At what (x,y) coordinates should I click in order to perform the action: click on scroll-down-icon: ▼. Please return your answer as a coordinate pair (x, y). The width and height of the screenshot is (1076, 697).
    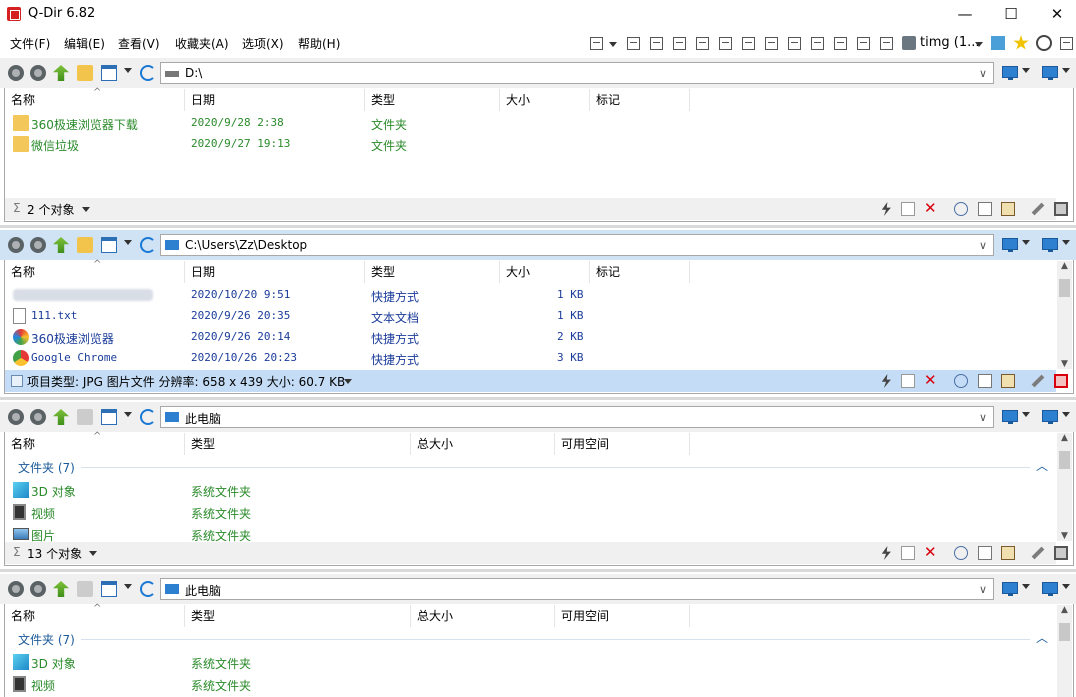
    Looking at the image, I should click on (1064, 364).